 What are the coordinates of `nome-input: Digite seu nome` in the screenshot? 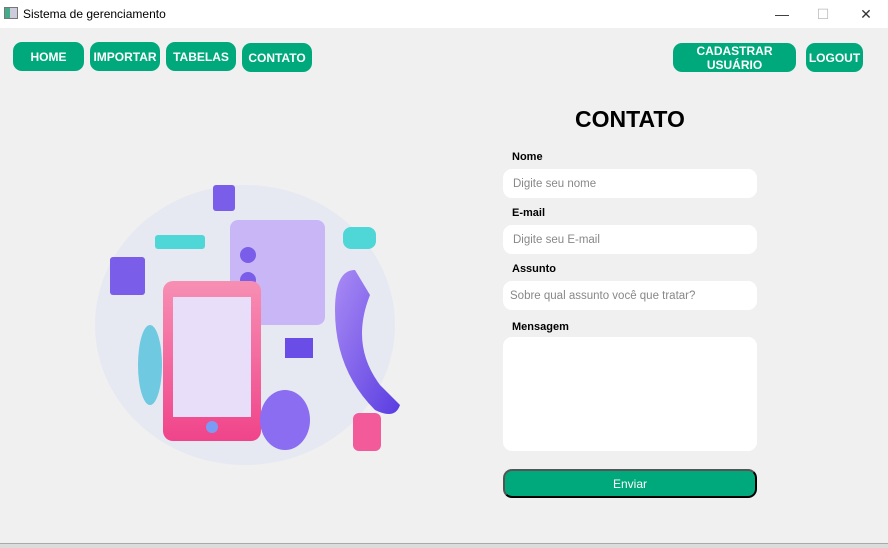 It's located at (630, 183).